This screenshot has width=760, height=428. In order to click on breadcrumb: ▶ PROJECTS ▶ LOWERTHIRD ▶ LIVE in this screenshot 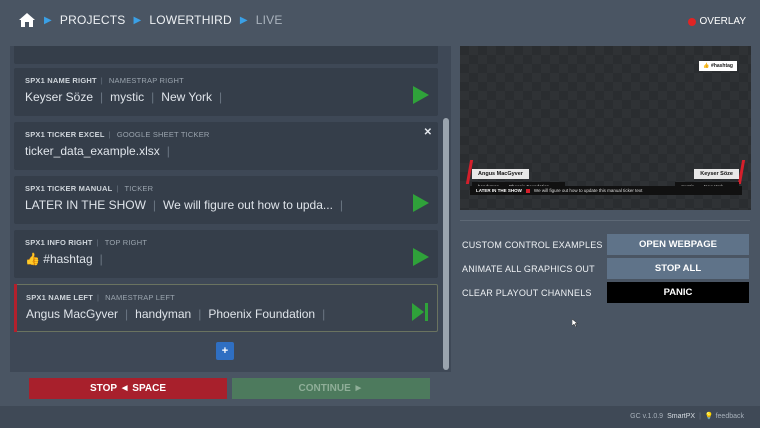, I will do `click(150, 20)`.